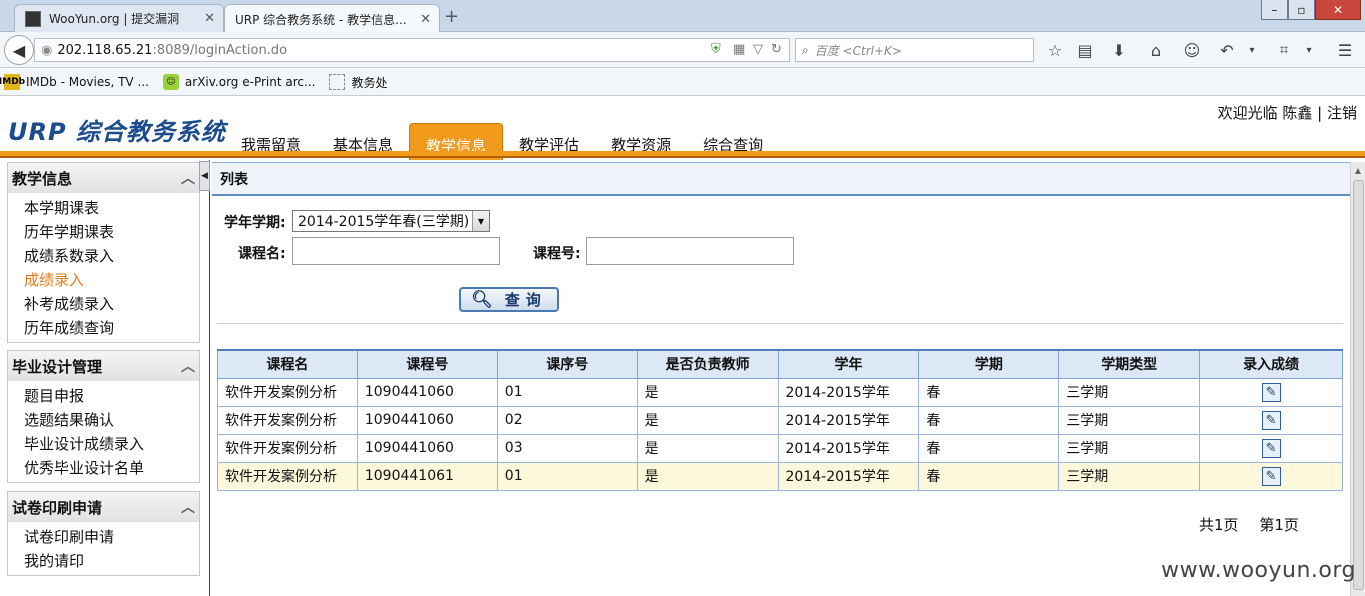 This screenshot has height=596, width=1365. What do you see at coordinates (1055, 50) in the screenshot?
I see `bookmark-star-icon: ☆` at bounding box center [1055, 50].